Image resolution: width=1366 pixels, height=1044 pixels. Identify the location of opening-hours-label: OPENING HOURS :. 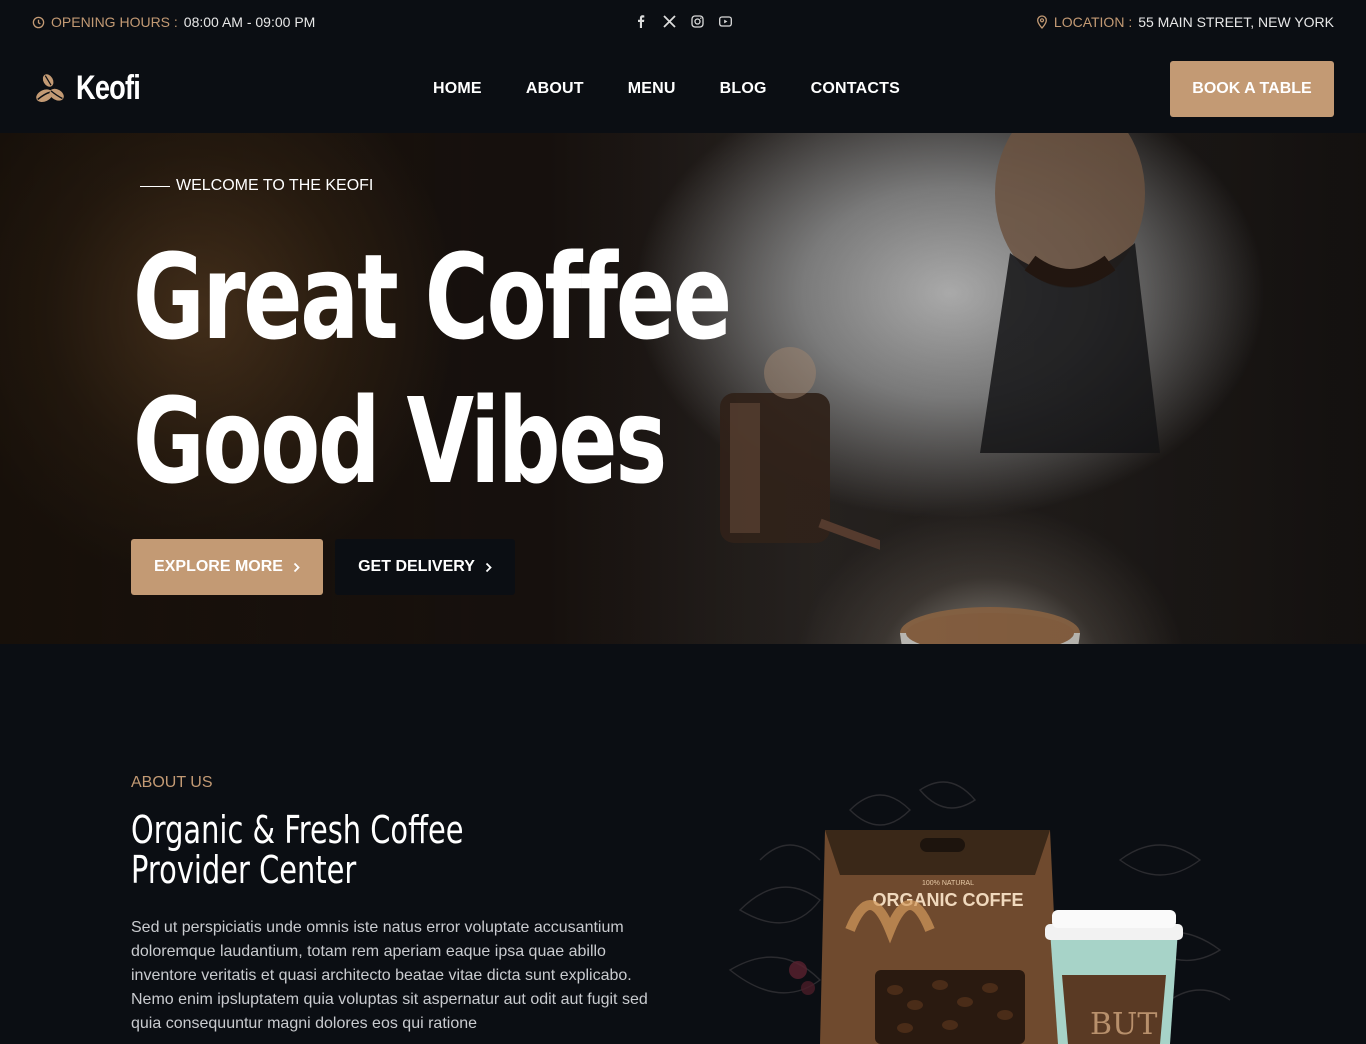
(114, 22).